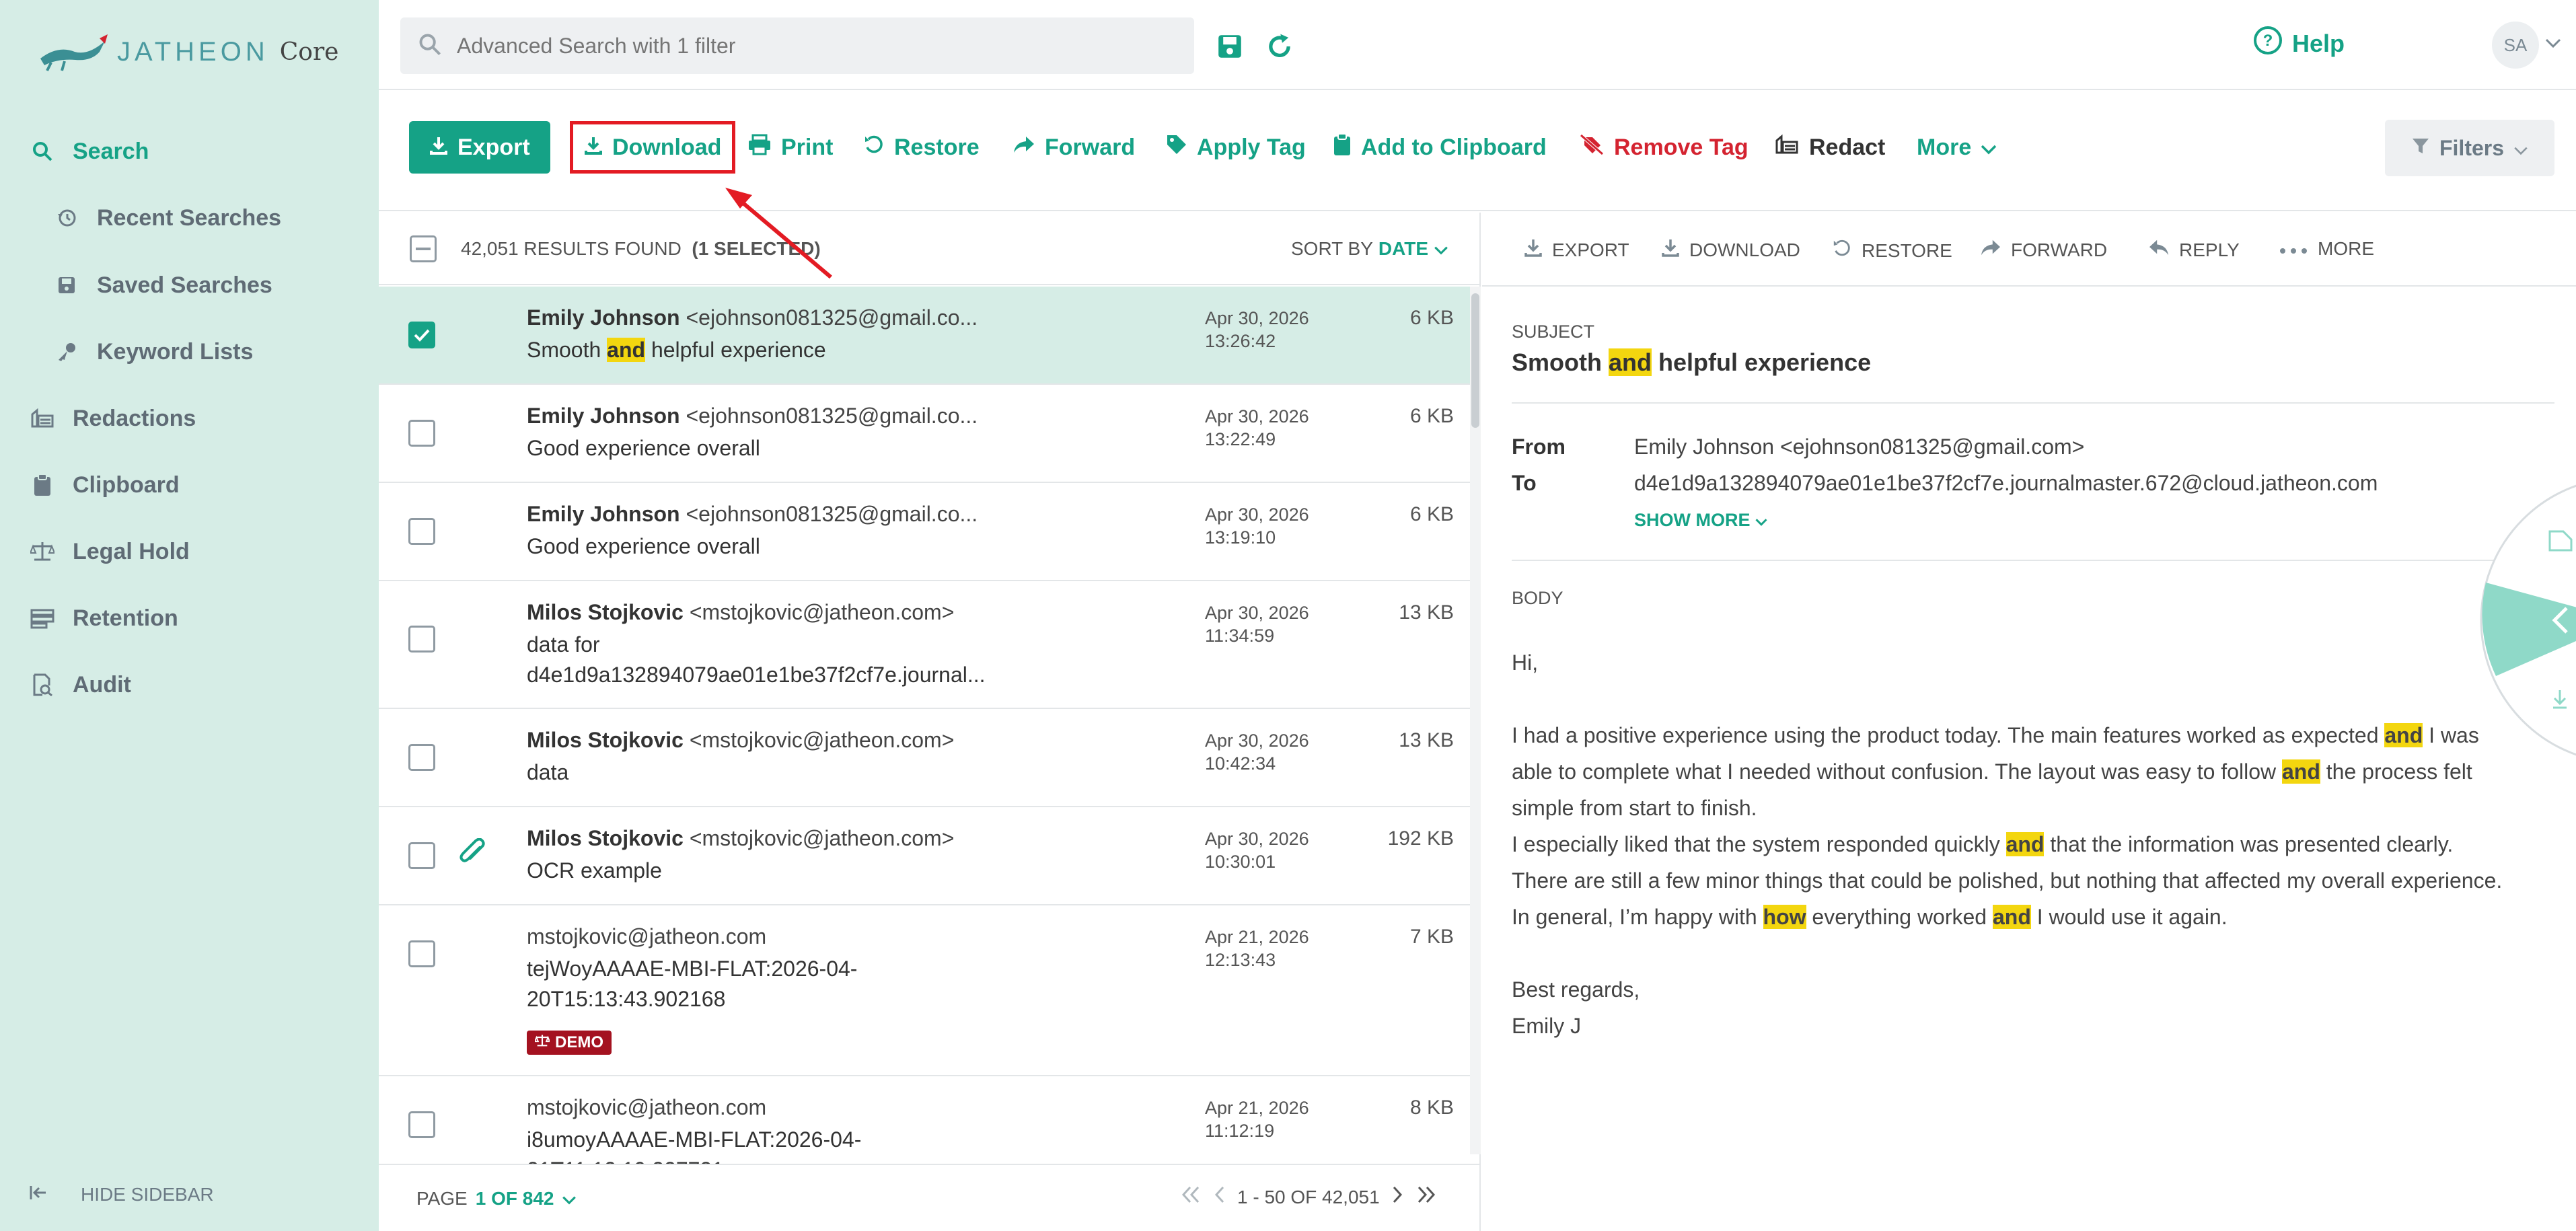 The image size is (2576, 1231). Describe the element at coordinates (496, 1199) in the screenshot. I see `page-selector: PAGE 1 OF 842` at that location.